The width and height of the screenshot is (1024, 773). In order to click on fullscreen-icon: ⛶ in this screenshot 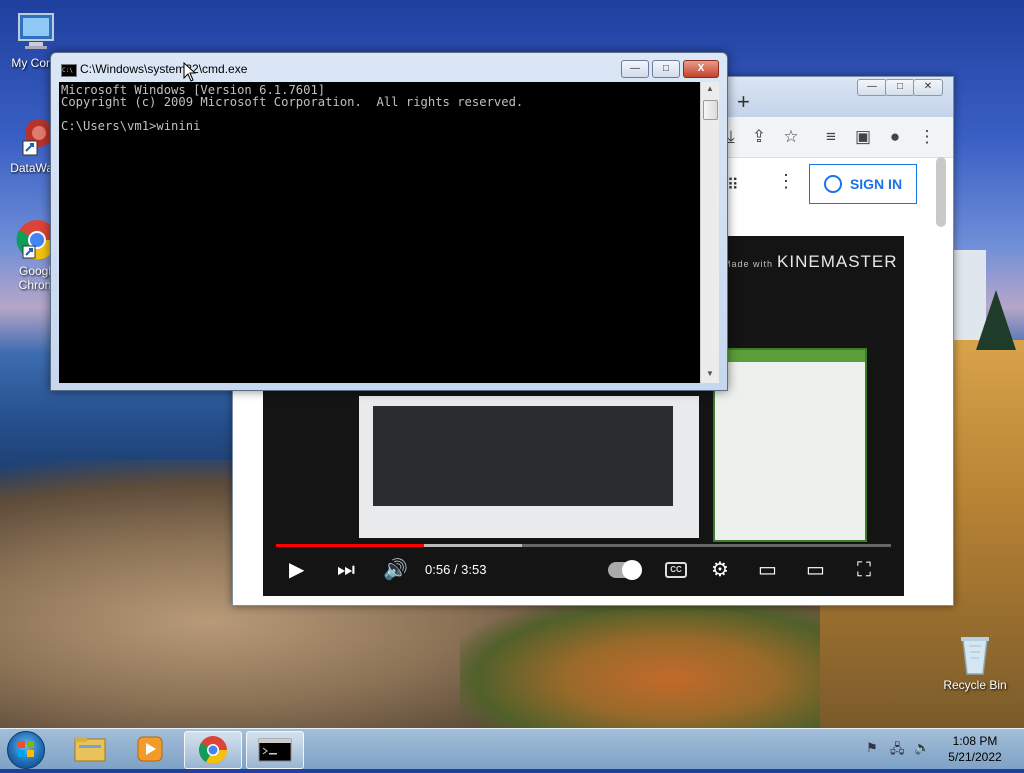, I will do `click(864, 570)`.